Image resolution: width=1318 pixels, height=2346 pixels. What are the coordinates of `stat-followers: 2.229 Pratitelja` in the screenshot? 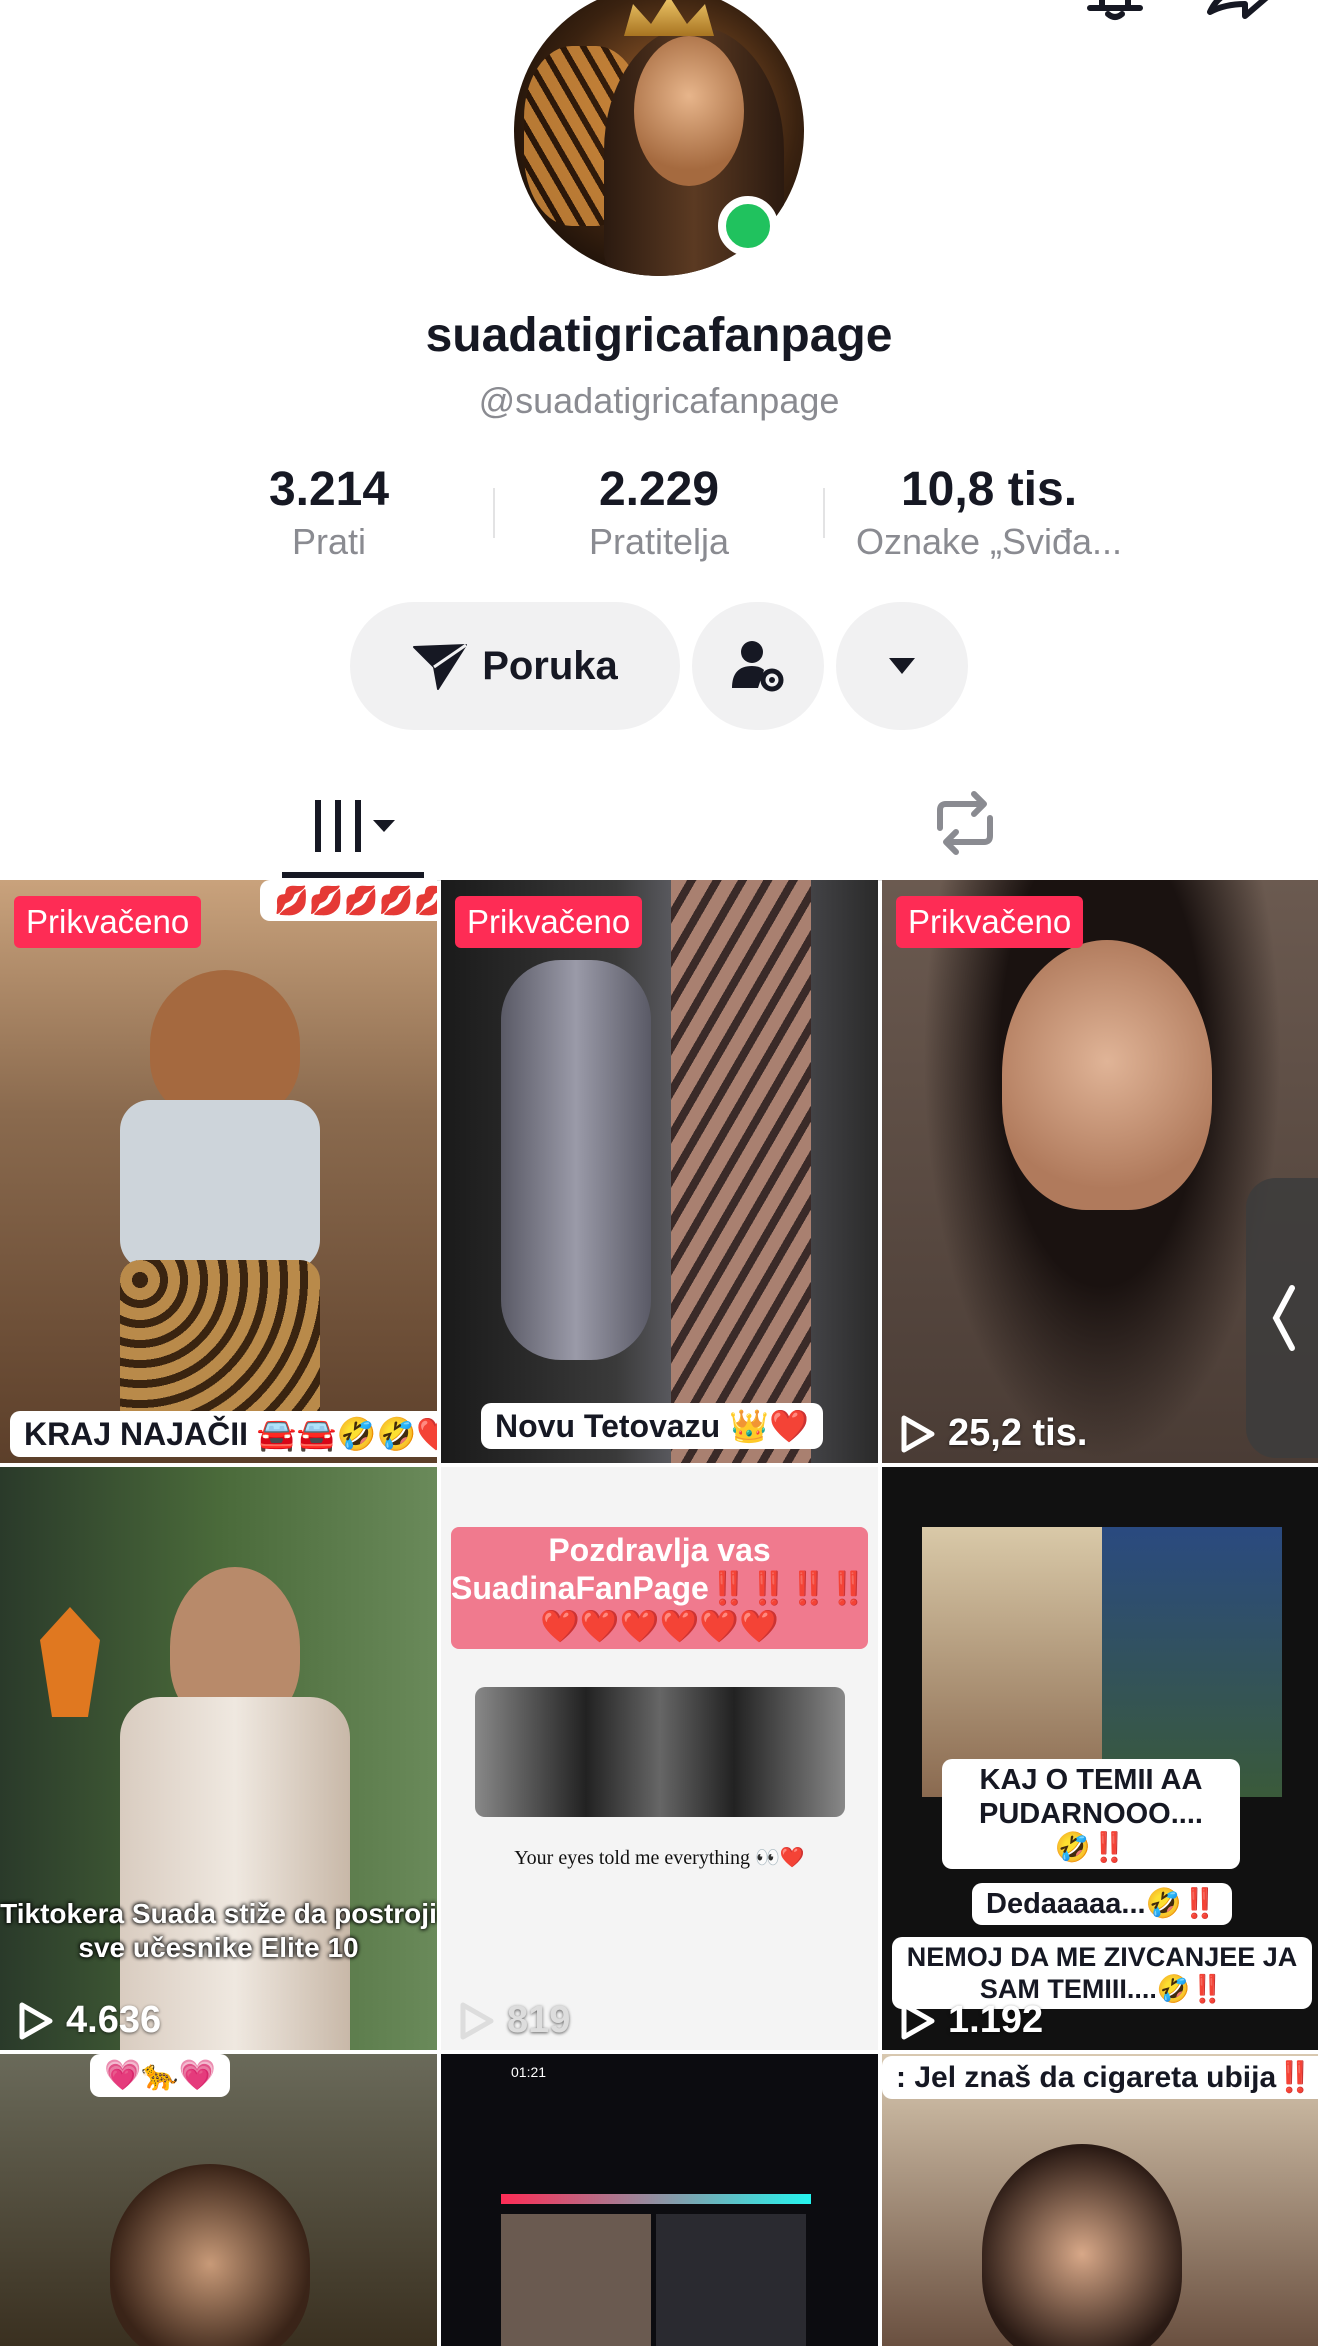 It's located at (659, 512).